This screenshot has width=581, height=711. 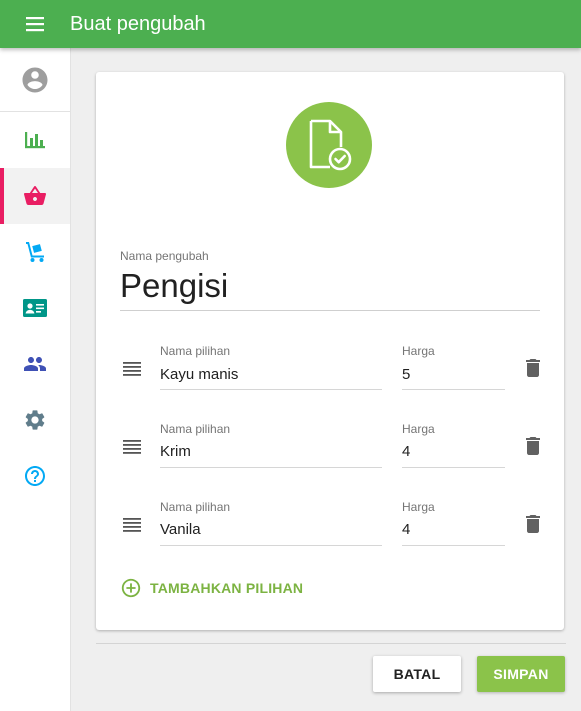 I want to click on basket-icon, so click(x=35, y=195).